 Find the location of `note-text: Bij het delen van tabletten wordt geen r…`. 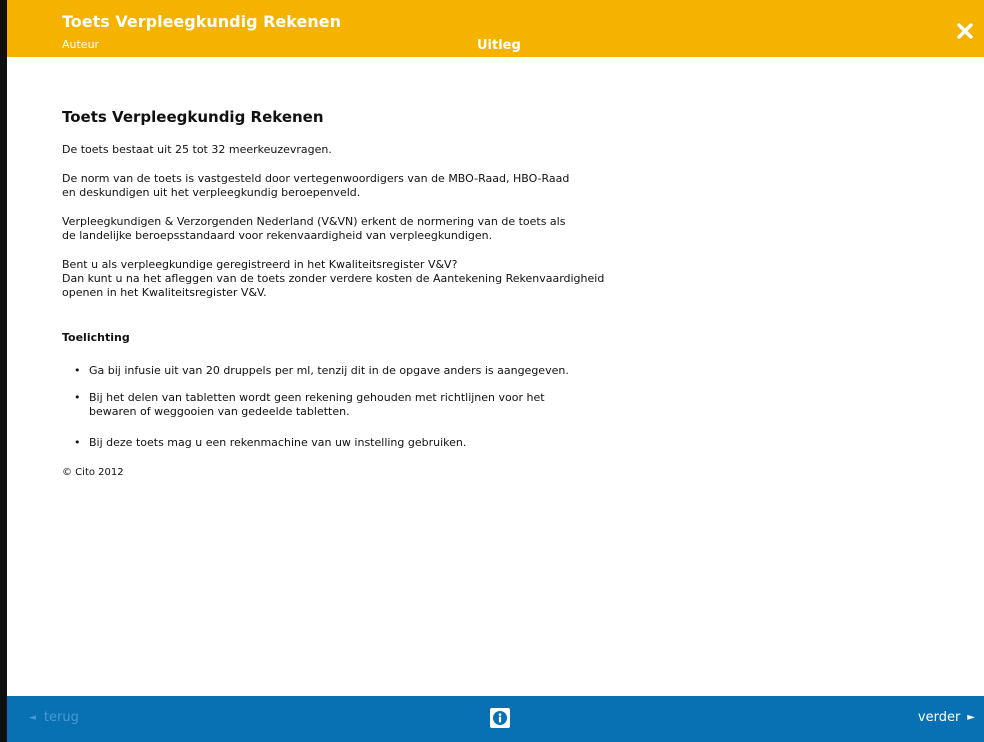

note-text: Bij het delen van tabletten wordt geen r… is located at coordinates (317, 404).